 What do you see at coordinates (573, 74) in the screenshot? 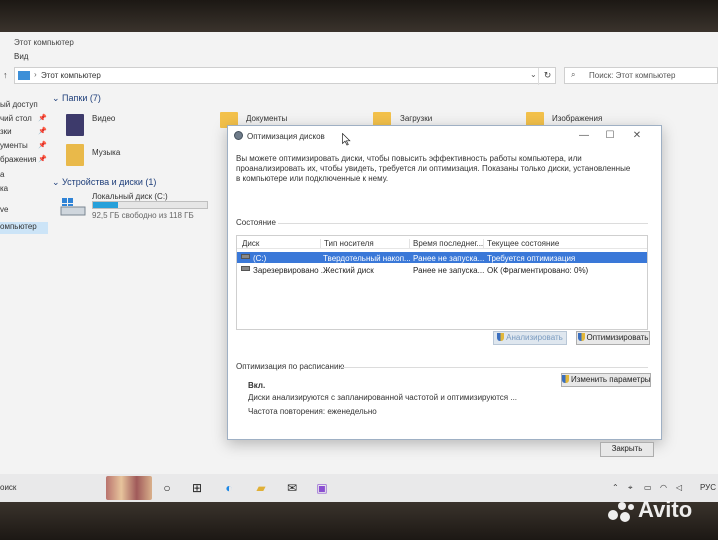
I see `search-icon: ⌕` at bounding box center [573, 74].